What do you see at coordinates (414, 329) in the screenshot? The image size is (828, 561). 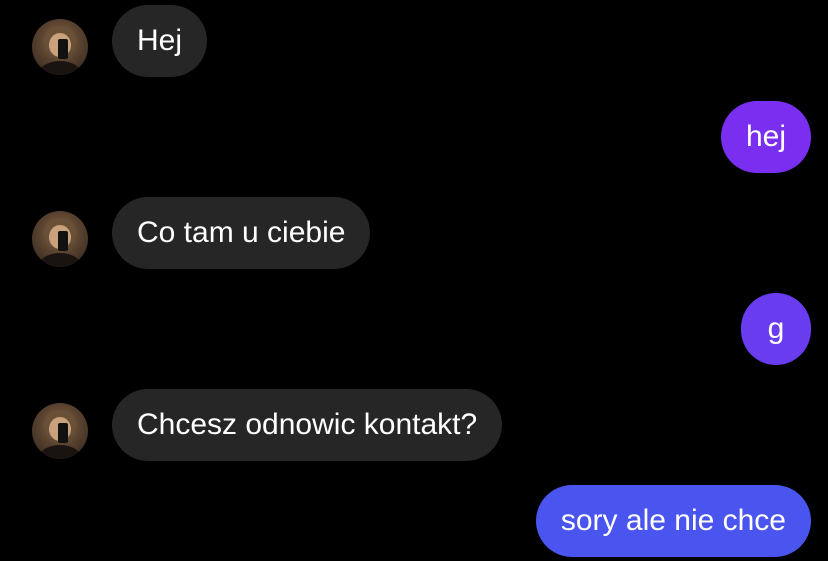 I see `message-row: g` at bounding box center [414, 329].